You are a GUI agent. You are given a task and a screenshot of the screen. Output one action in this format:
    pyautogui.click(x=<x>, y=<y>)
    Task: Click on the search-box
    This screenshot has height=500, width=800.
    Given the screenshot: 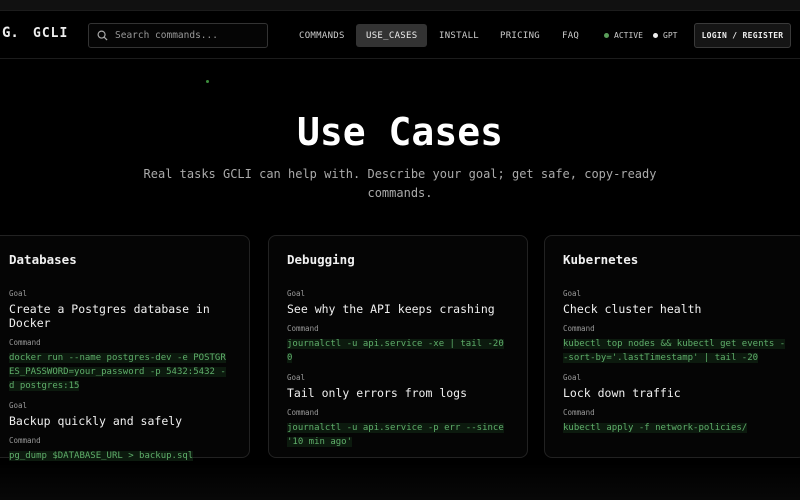 What is the action you would take?
    pyautogui.click(x=178, y=35)
    